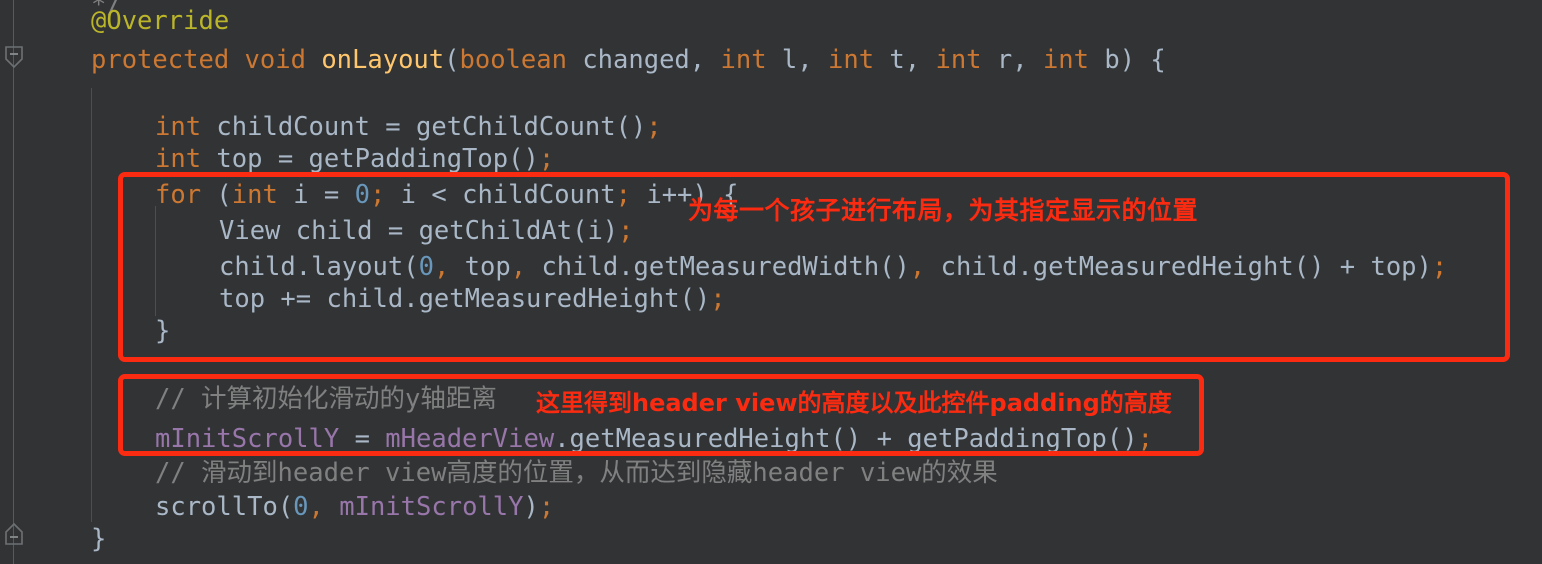 The width and height of the screenshot is (1542, 564). Describe the element at coordinates (316, 195) in the screenshot. I see `code-token: i =` at that location.